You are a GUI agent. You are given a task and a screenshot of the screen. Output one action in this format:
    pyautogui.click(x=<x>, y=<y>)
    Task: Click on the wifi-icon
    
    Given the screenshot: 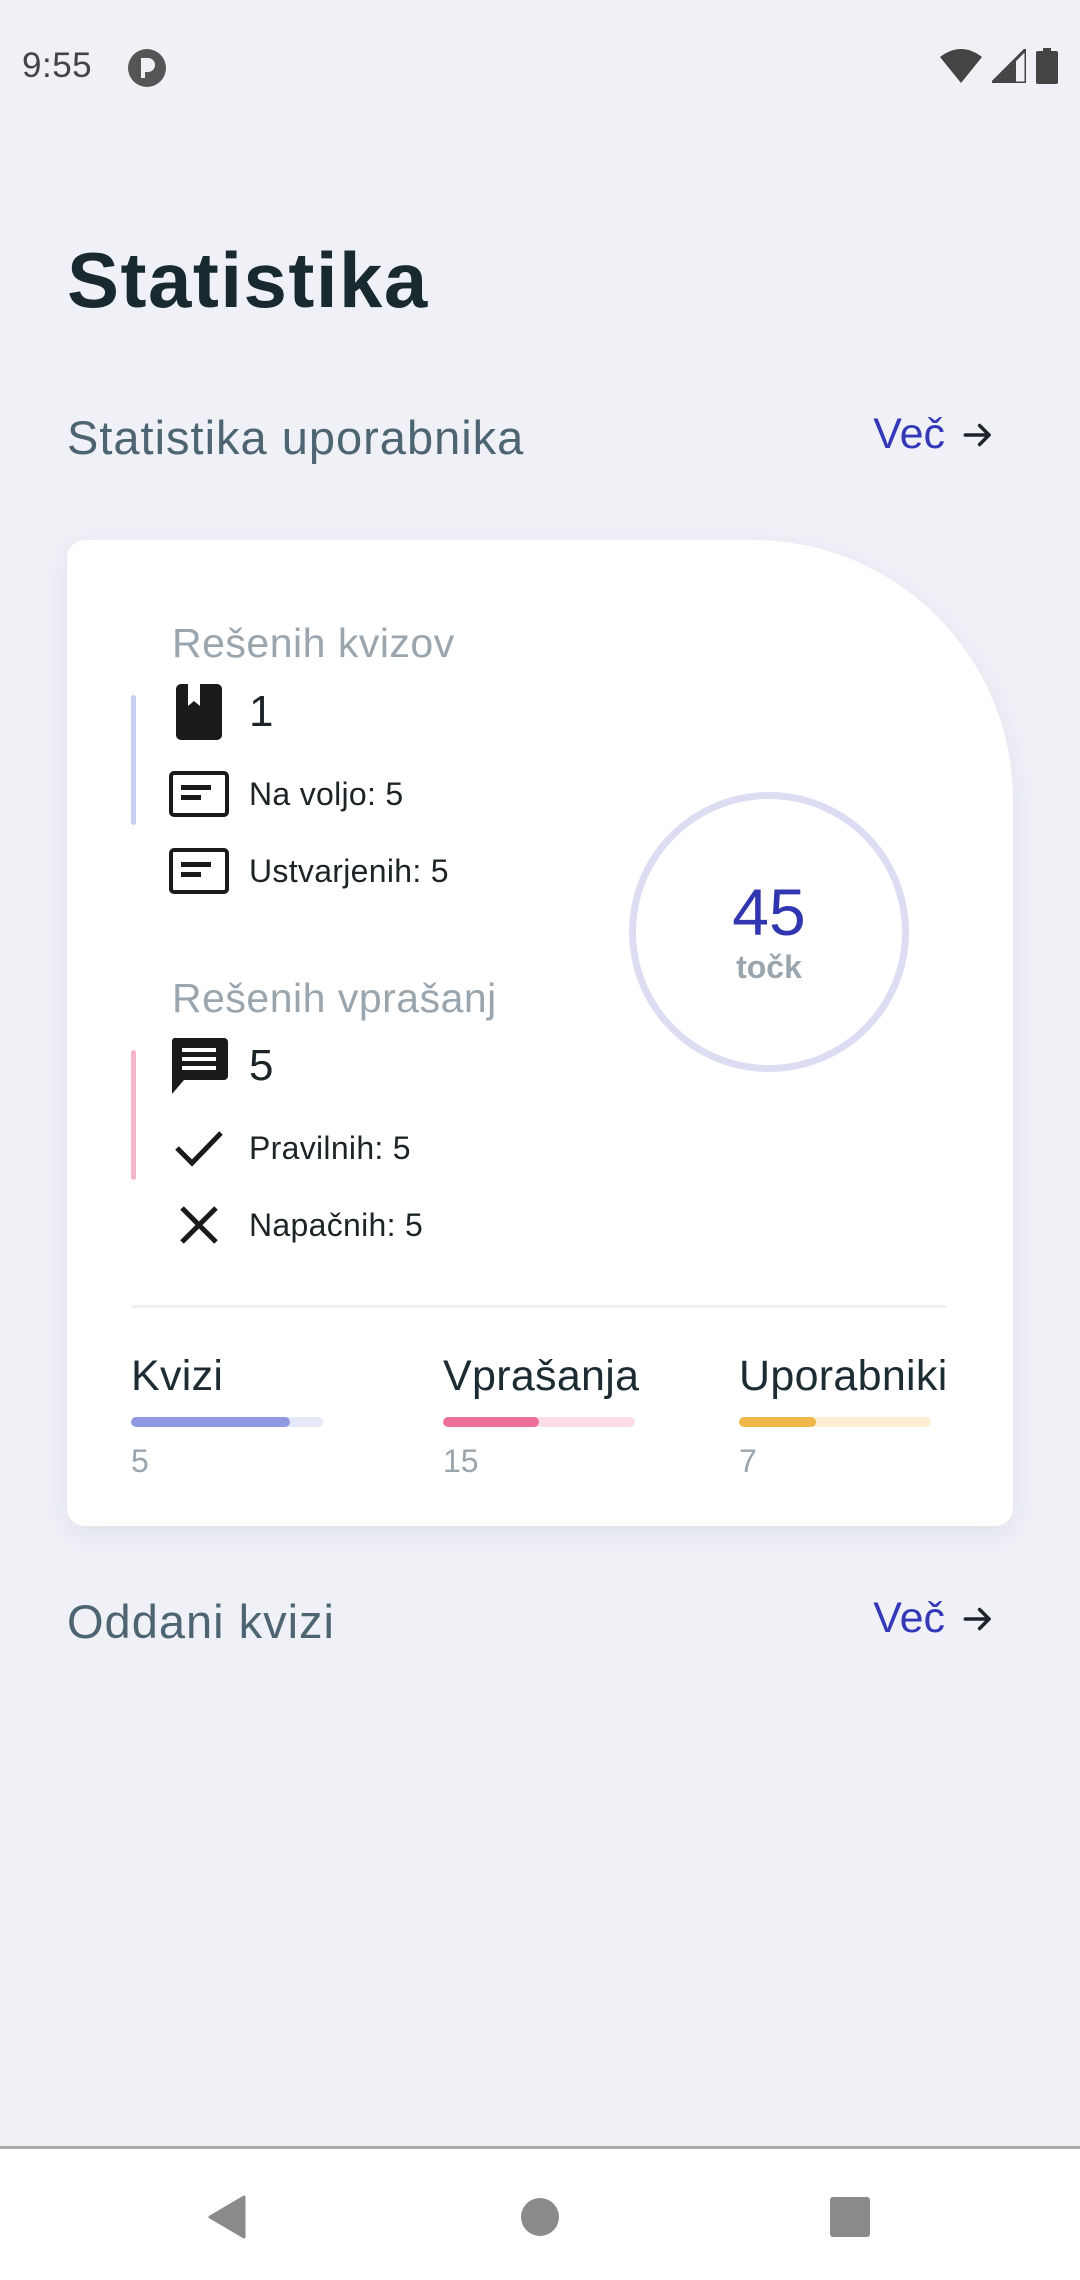 What is the action you would take?
    pyautogui.click(x=961, y=66)
    